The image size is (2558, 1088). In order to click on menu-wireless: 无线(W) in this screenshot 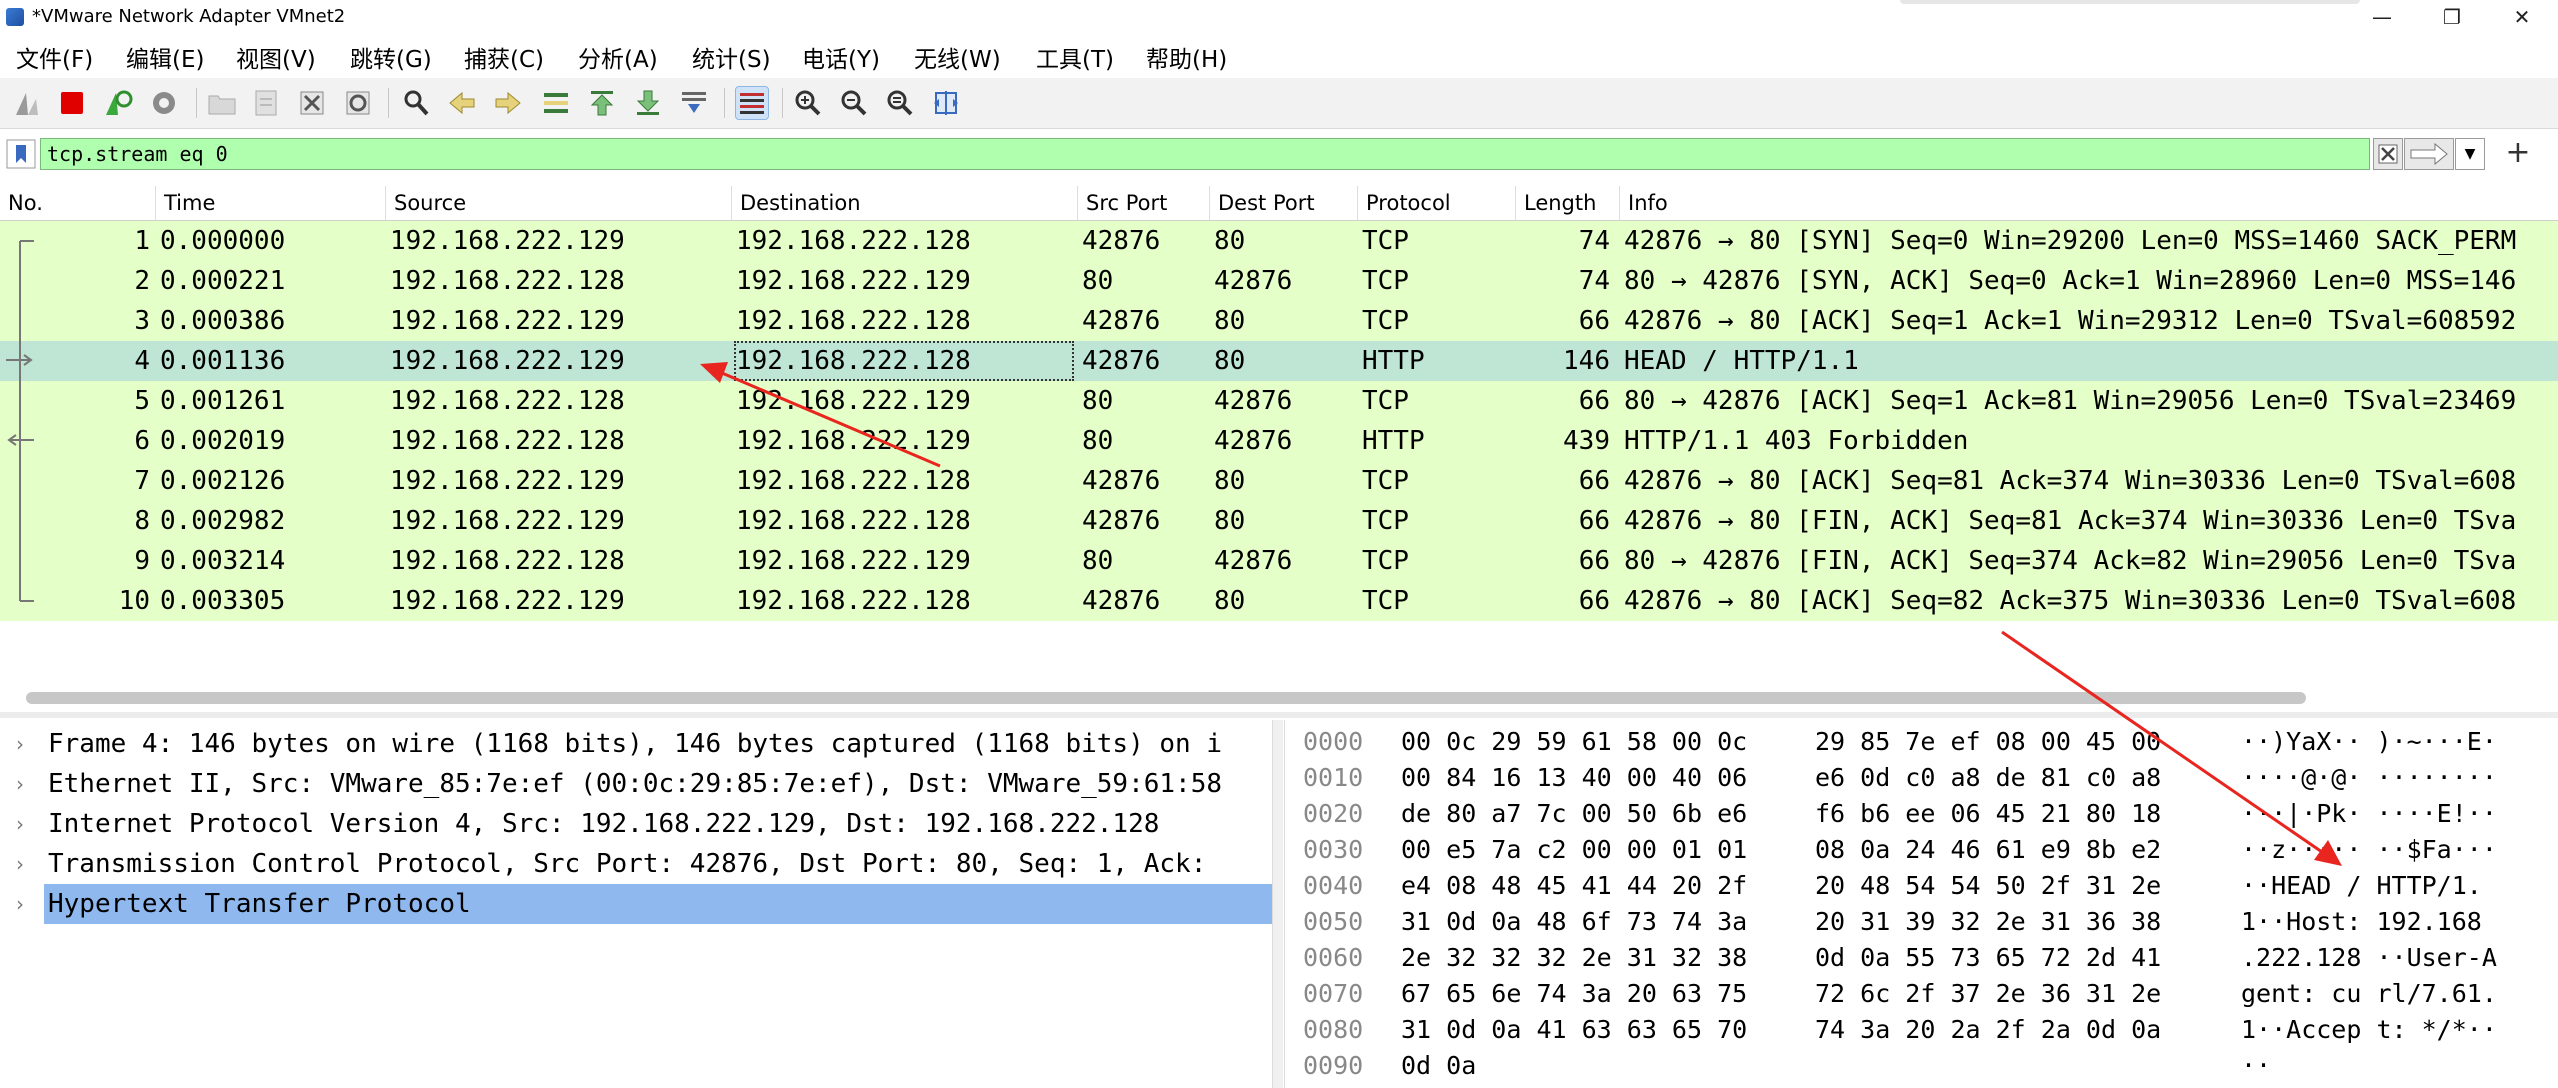, I will do `click(957, 57)`.